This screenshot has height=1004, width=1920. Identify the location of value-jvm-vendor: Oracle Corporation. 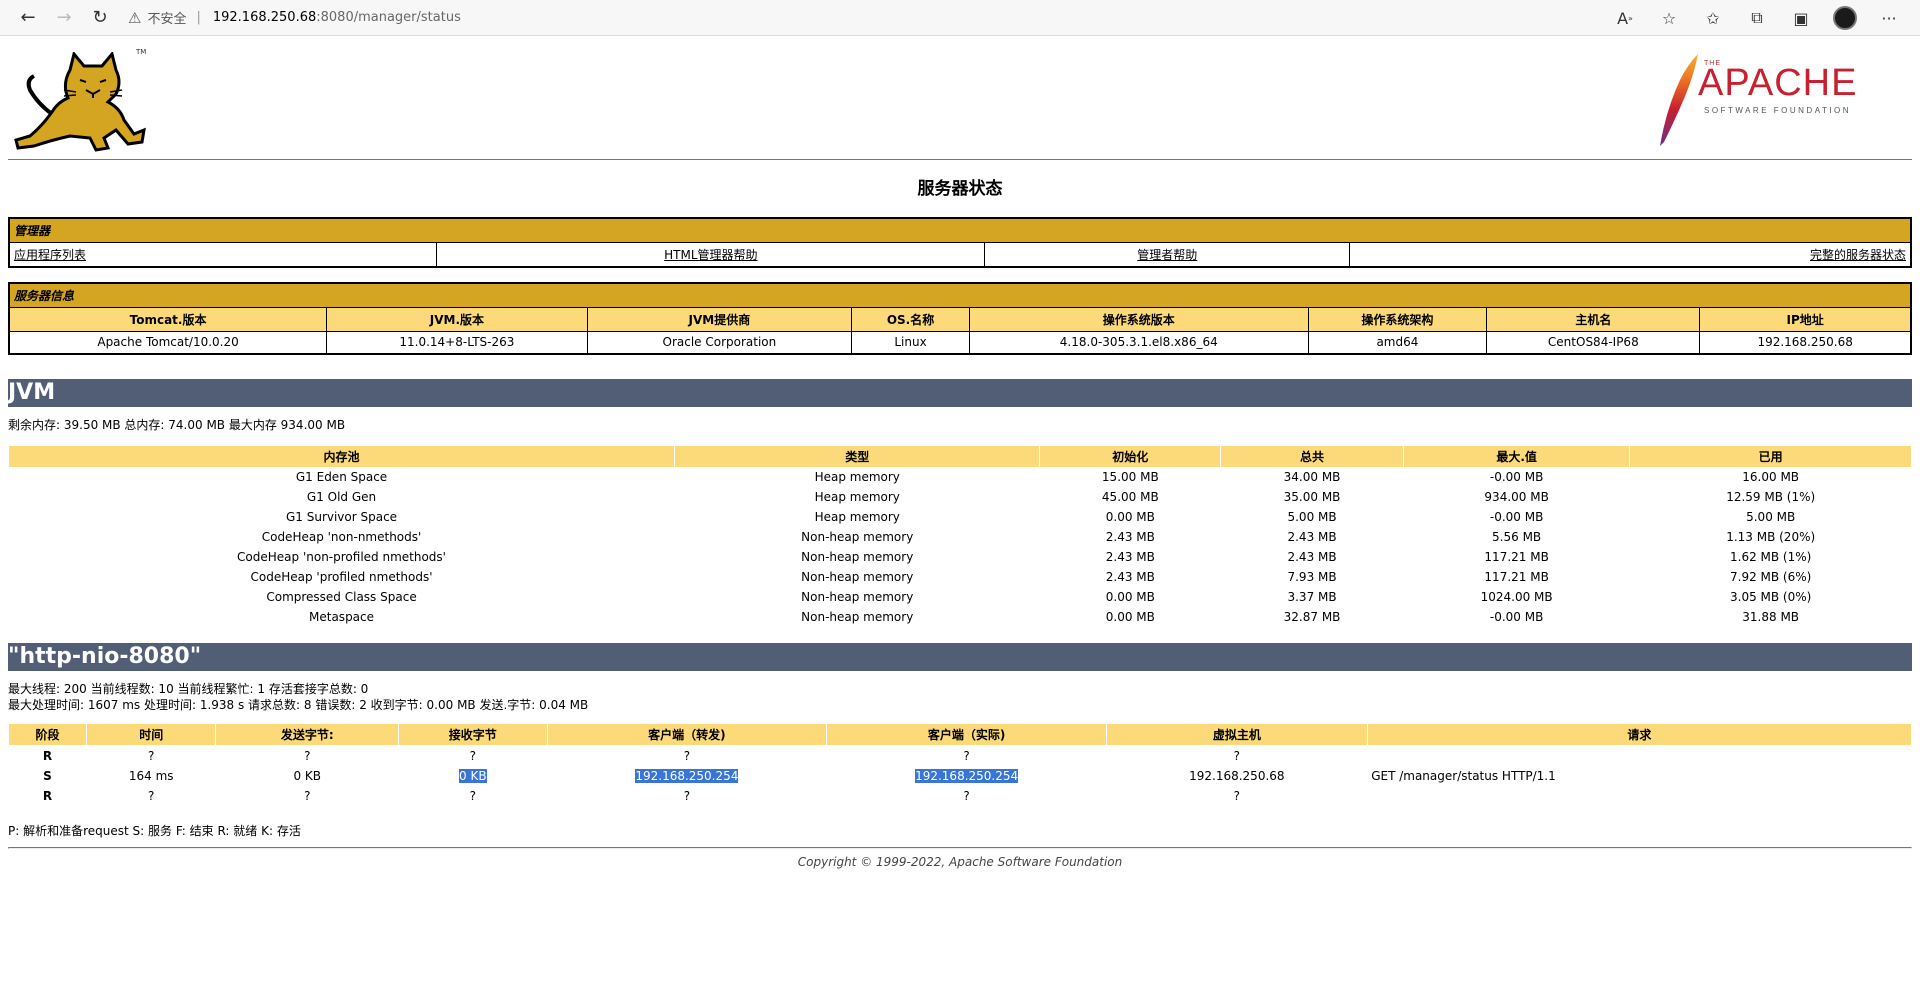
(719, 342).